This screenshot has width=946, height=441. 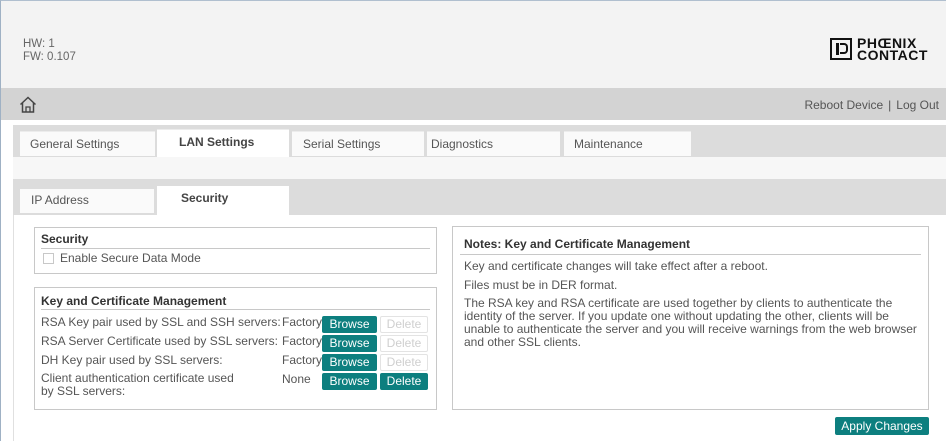 I want to click on tab-diagnostics: Diagnostics, so click(x=493, y=143).